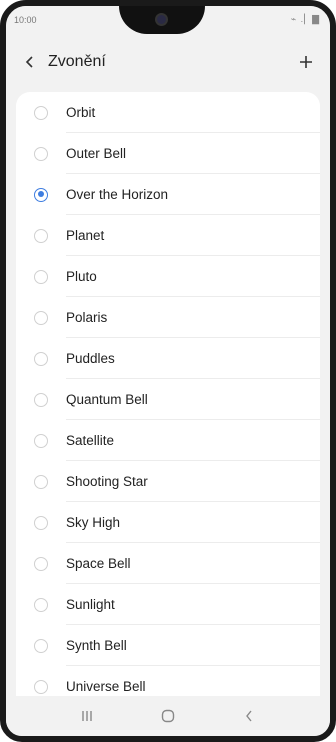 This screenshot has height=742, width=336. I want to click on ringtone-item: Sunlight, so click(168, 604).